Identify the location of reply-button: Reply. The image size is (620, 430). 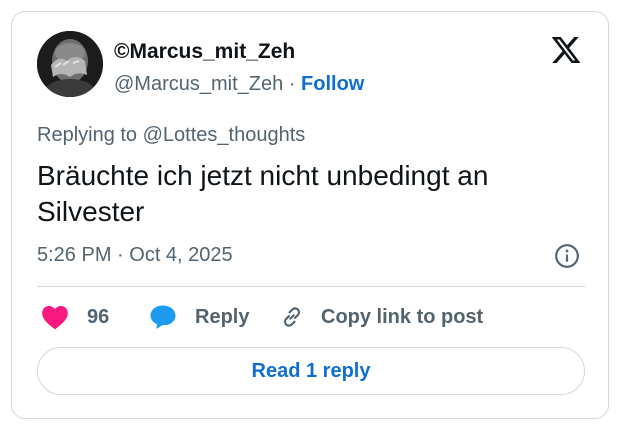
(199, 317).